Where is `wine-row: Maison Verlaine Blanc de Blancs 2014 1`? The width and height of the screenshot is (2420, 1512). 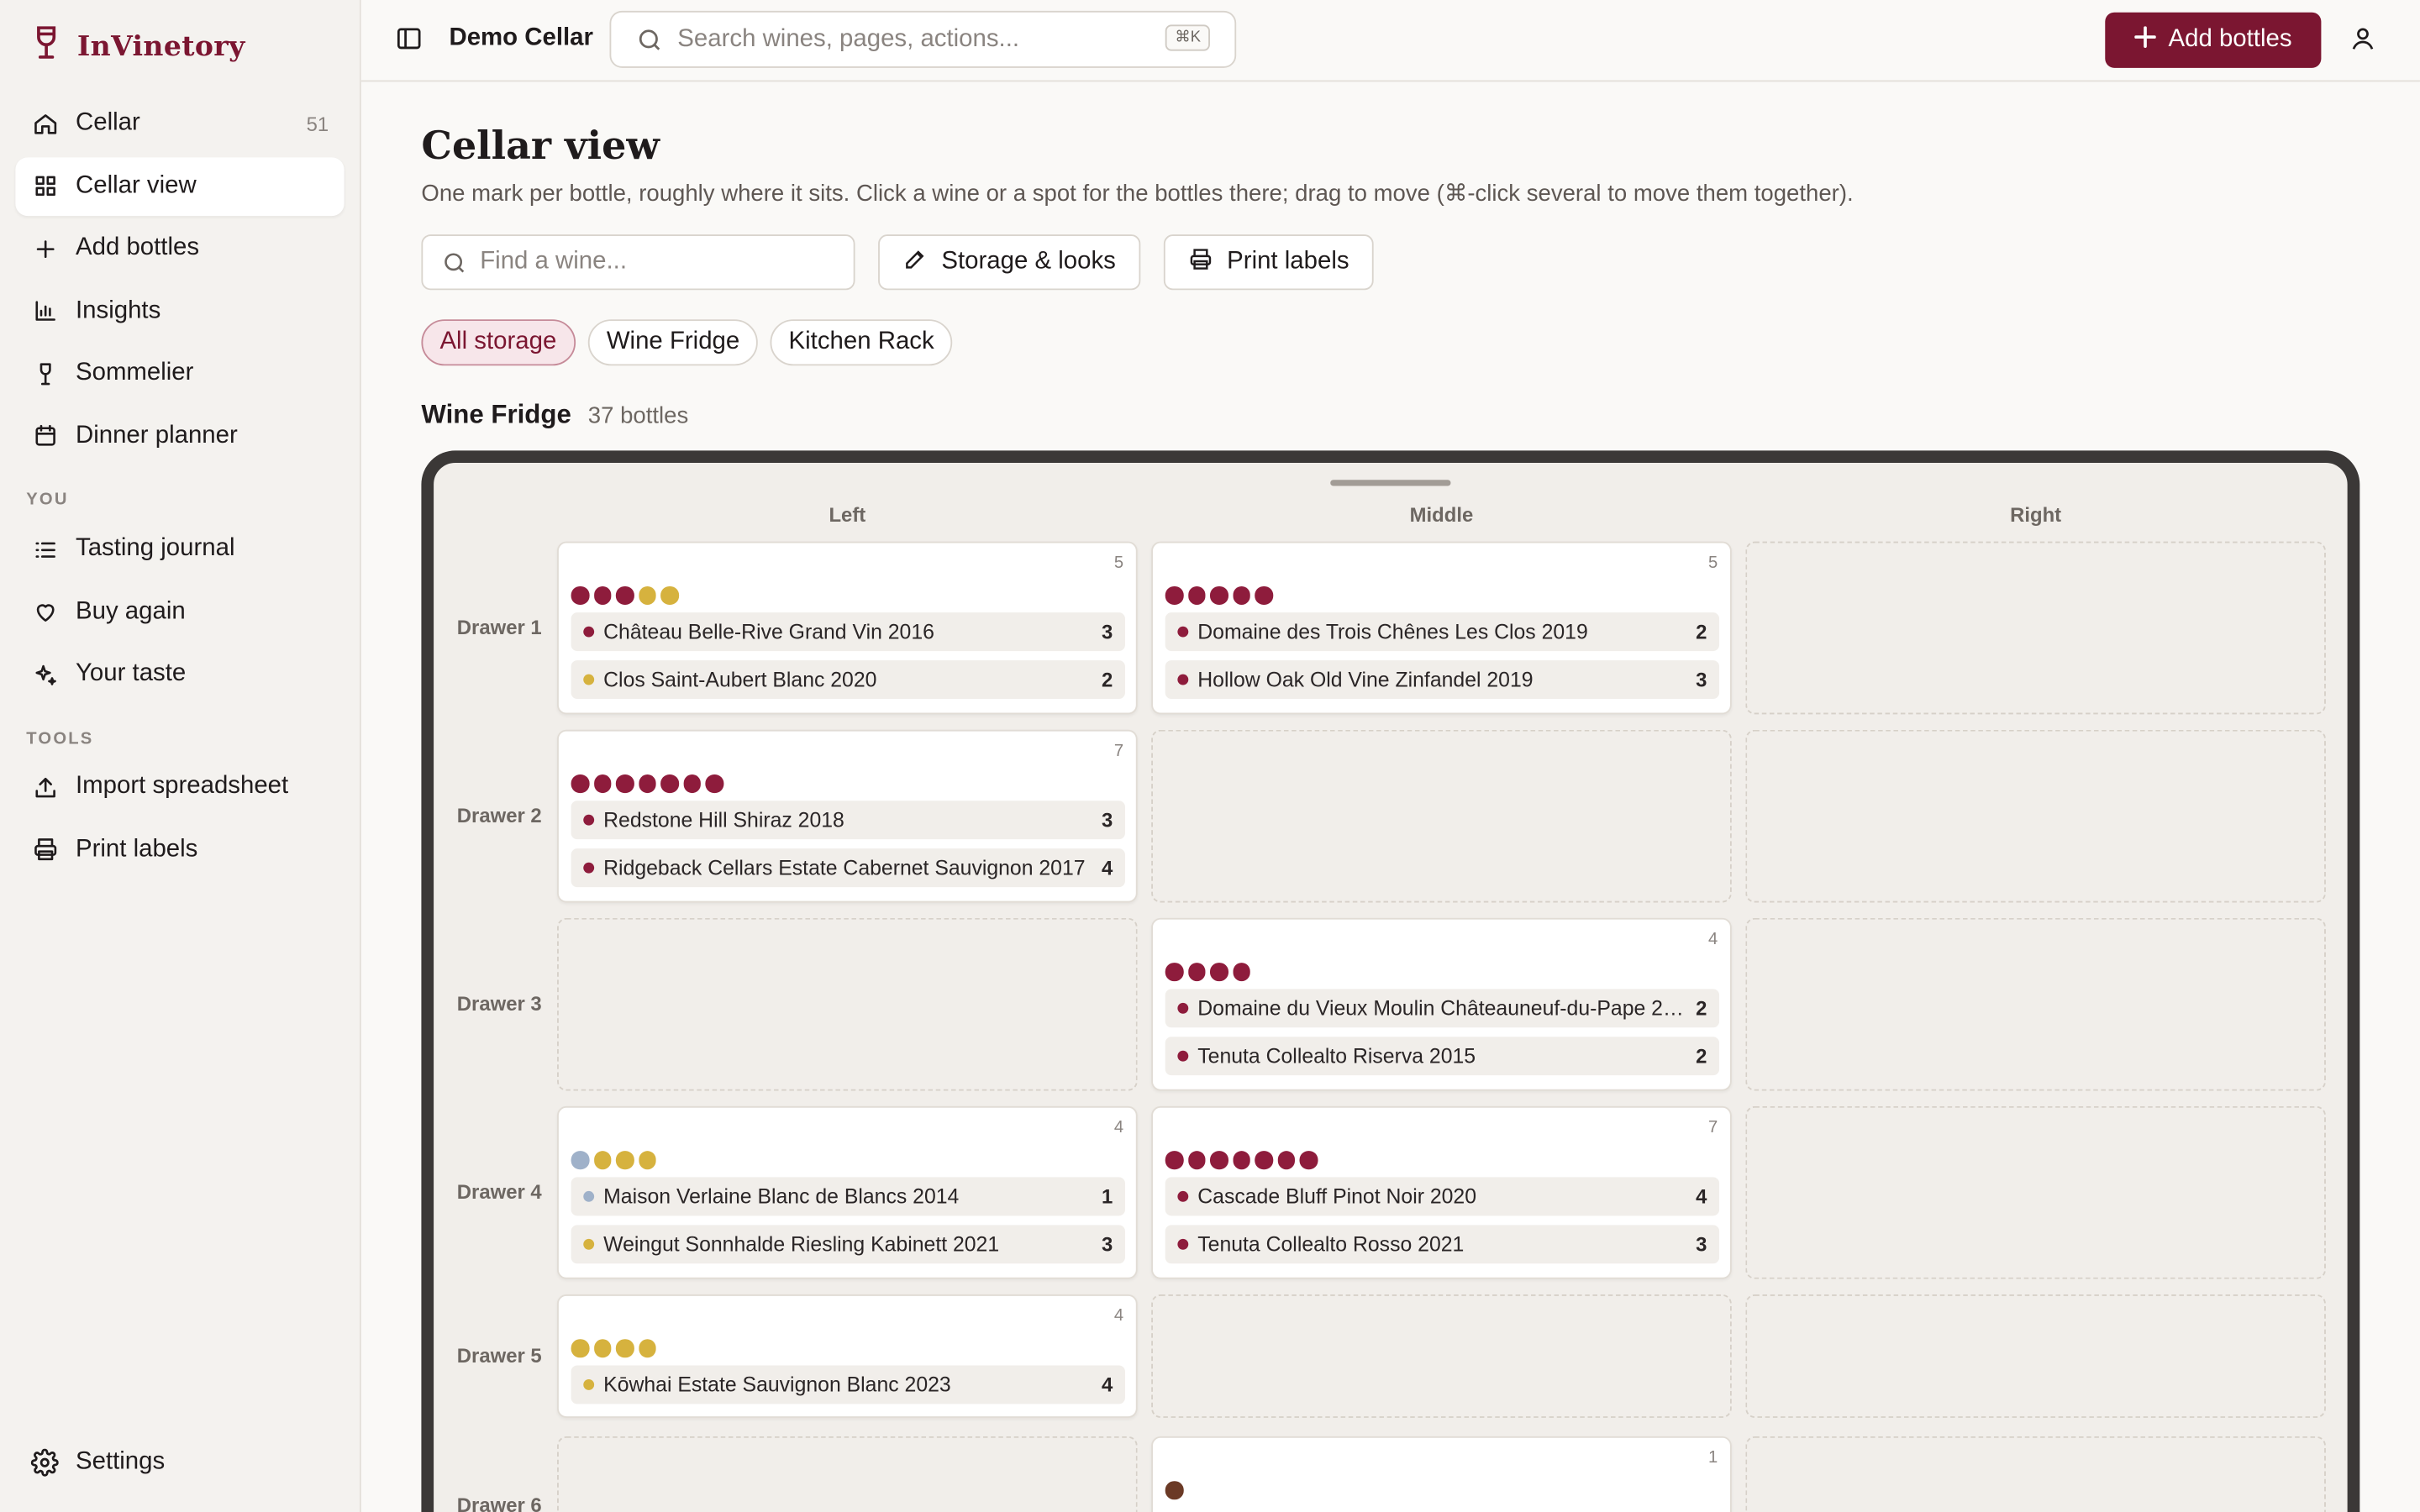 wine-row: Maison Verlaine Blanc de Blancs 2014 1 is located at coordinates (848, 1196).